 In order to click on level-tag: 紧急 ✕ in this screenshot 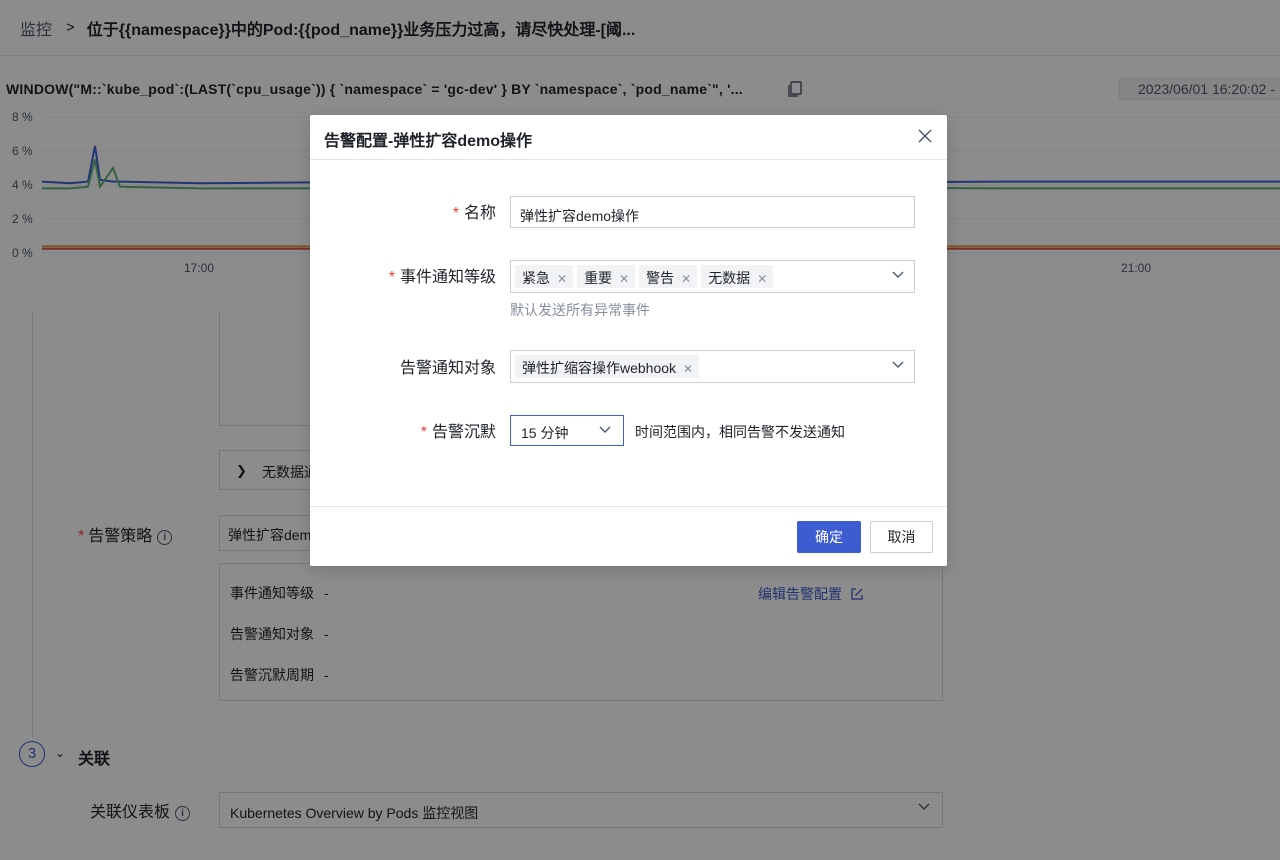, I will do `click(544, 276)`.